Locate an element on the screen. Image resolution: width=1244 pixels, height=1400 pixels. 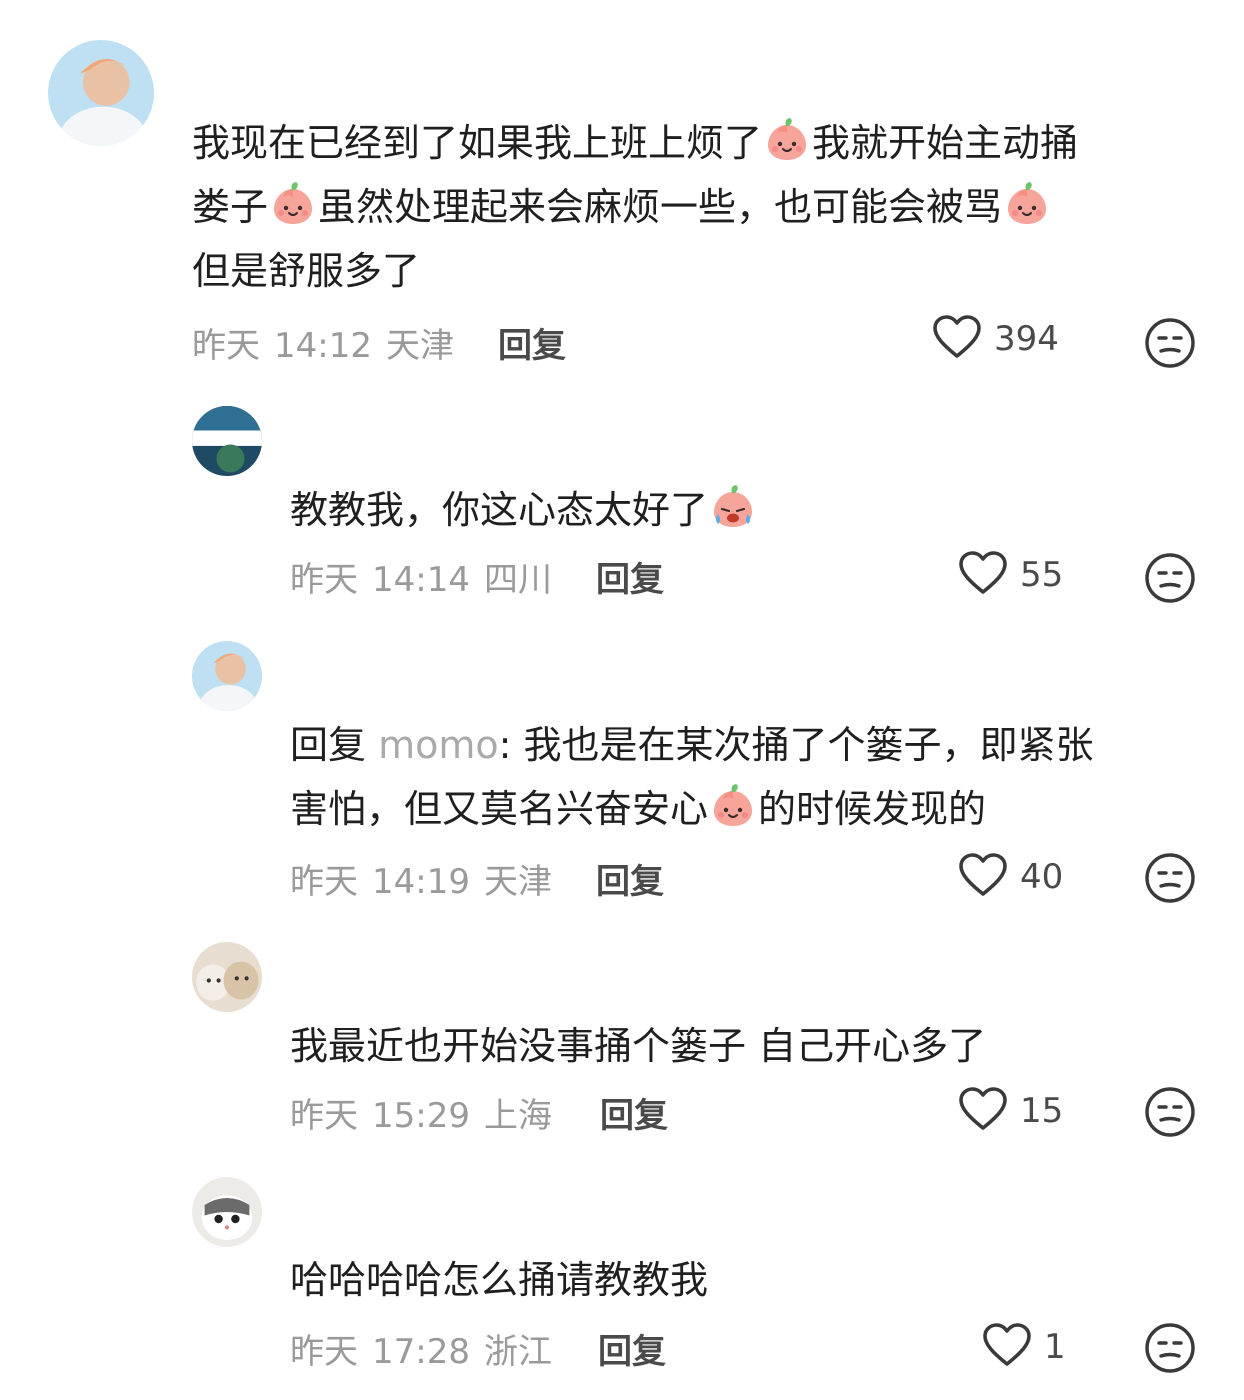
comment-text-line: 教教我，你这心态太好了 is located at coordinates (524, 510).